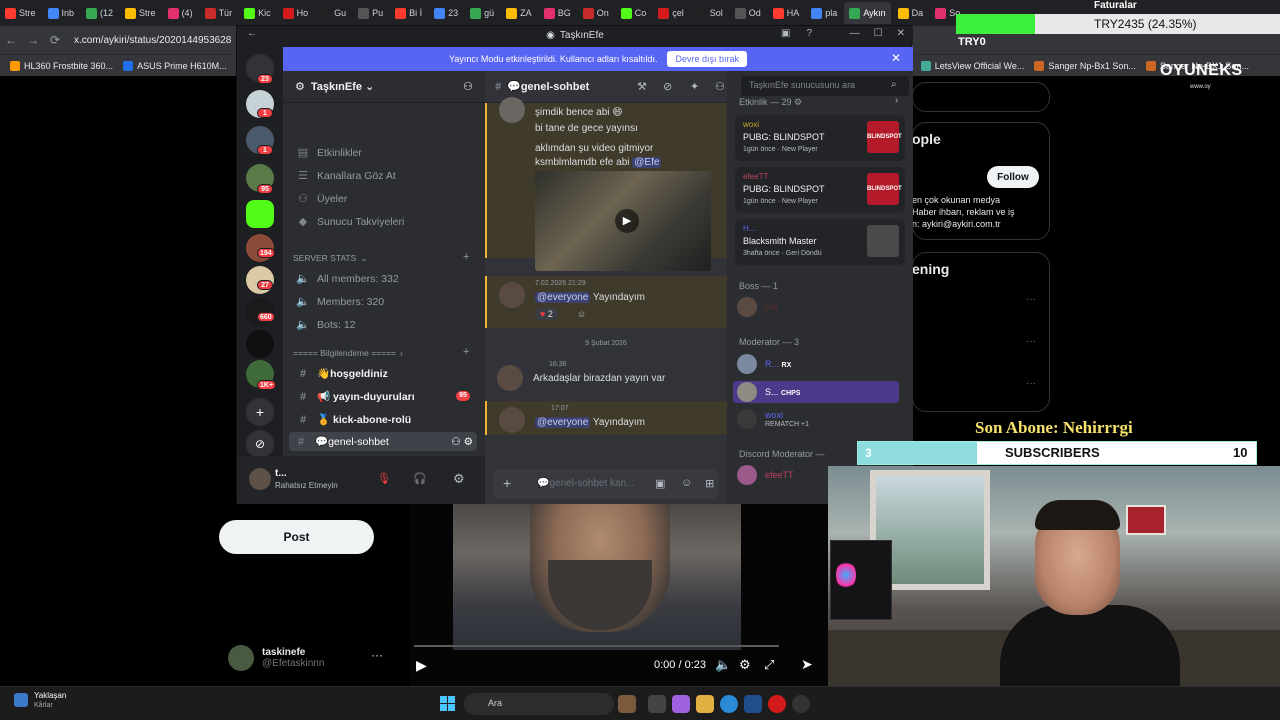 Image resolution: width=1280 pixels, height=720 pixels. I want to click on add-server-icon: +, so click(260, 412).